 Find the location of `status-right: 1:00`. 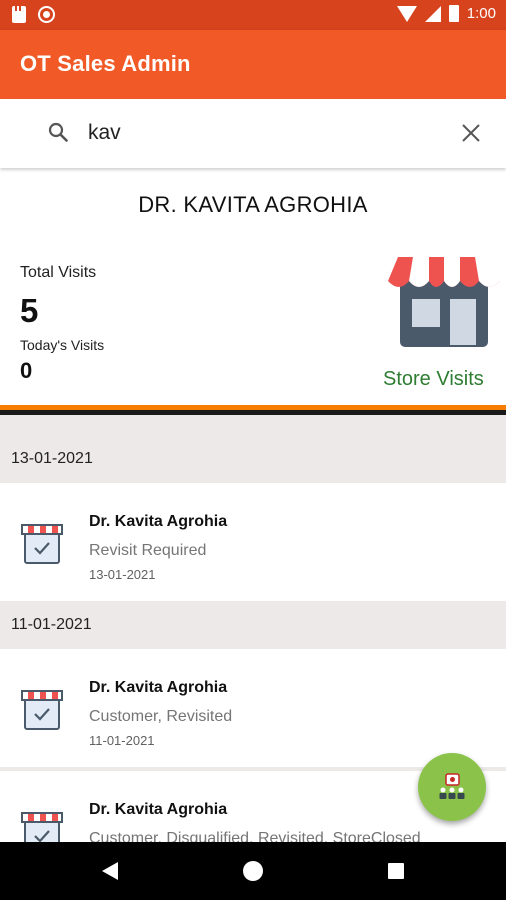

status-right: 1:00 is located at coordinates (446, 13).